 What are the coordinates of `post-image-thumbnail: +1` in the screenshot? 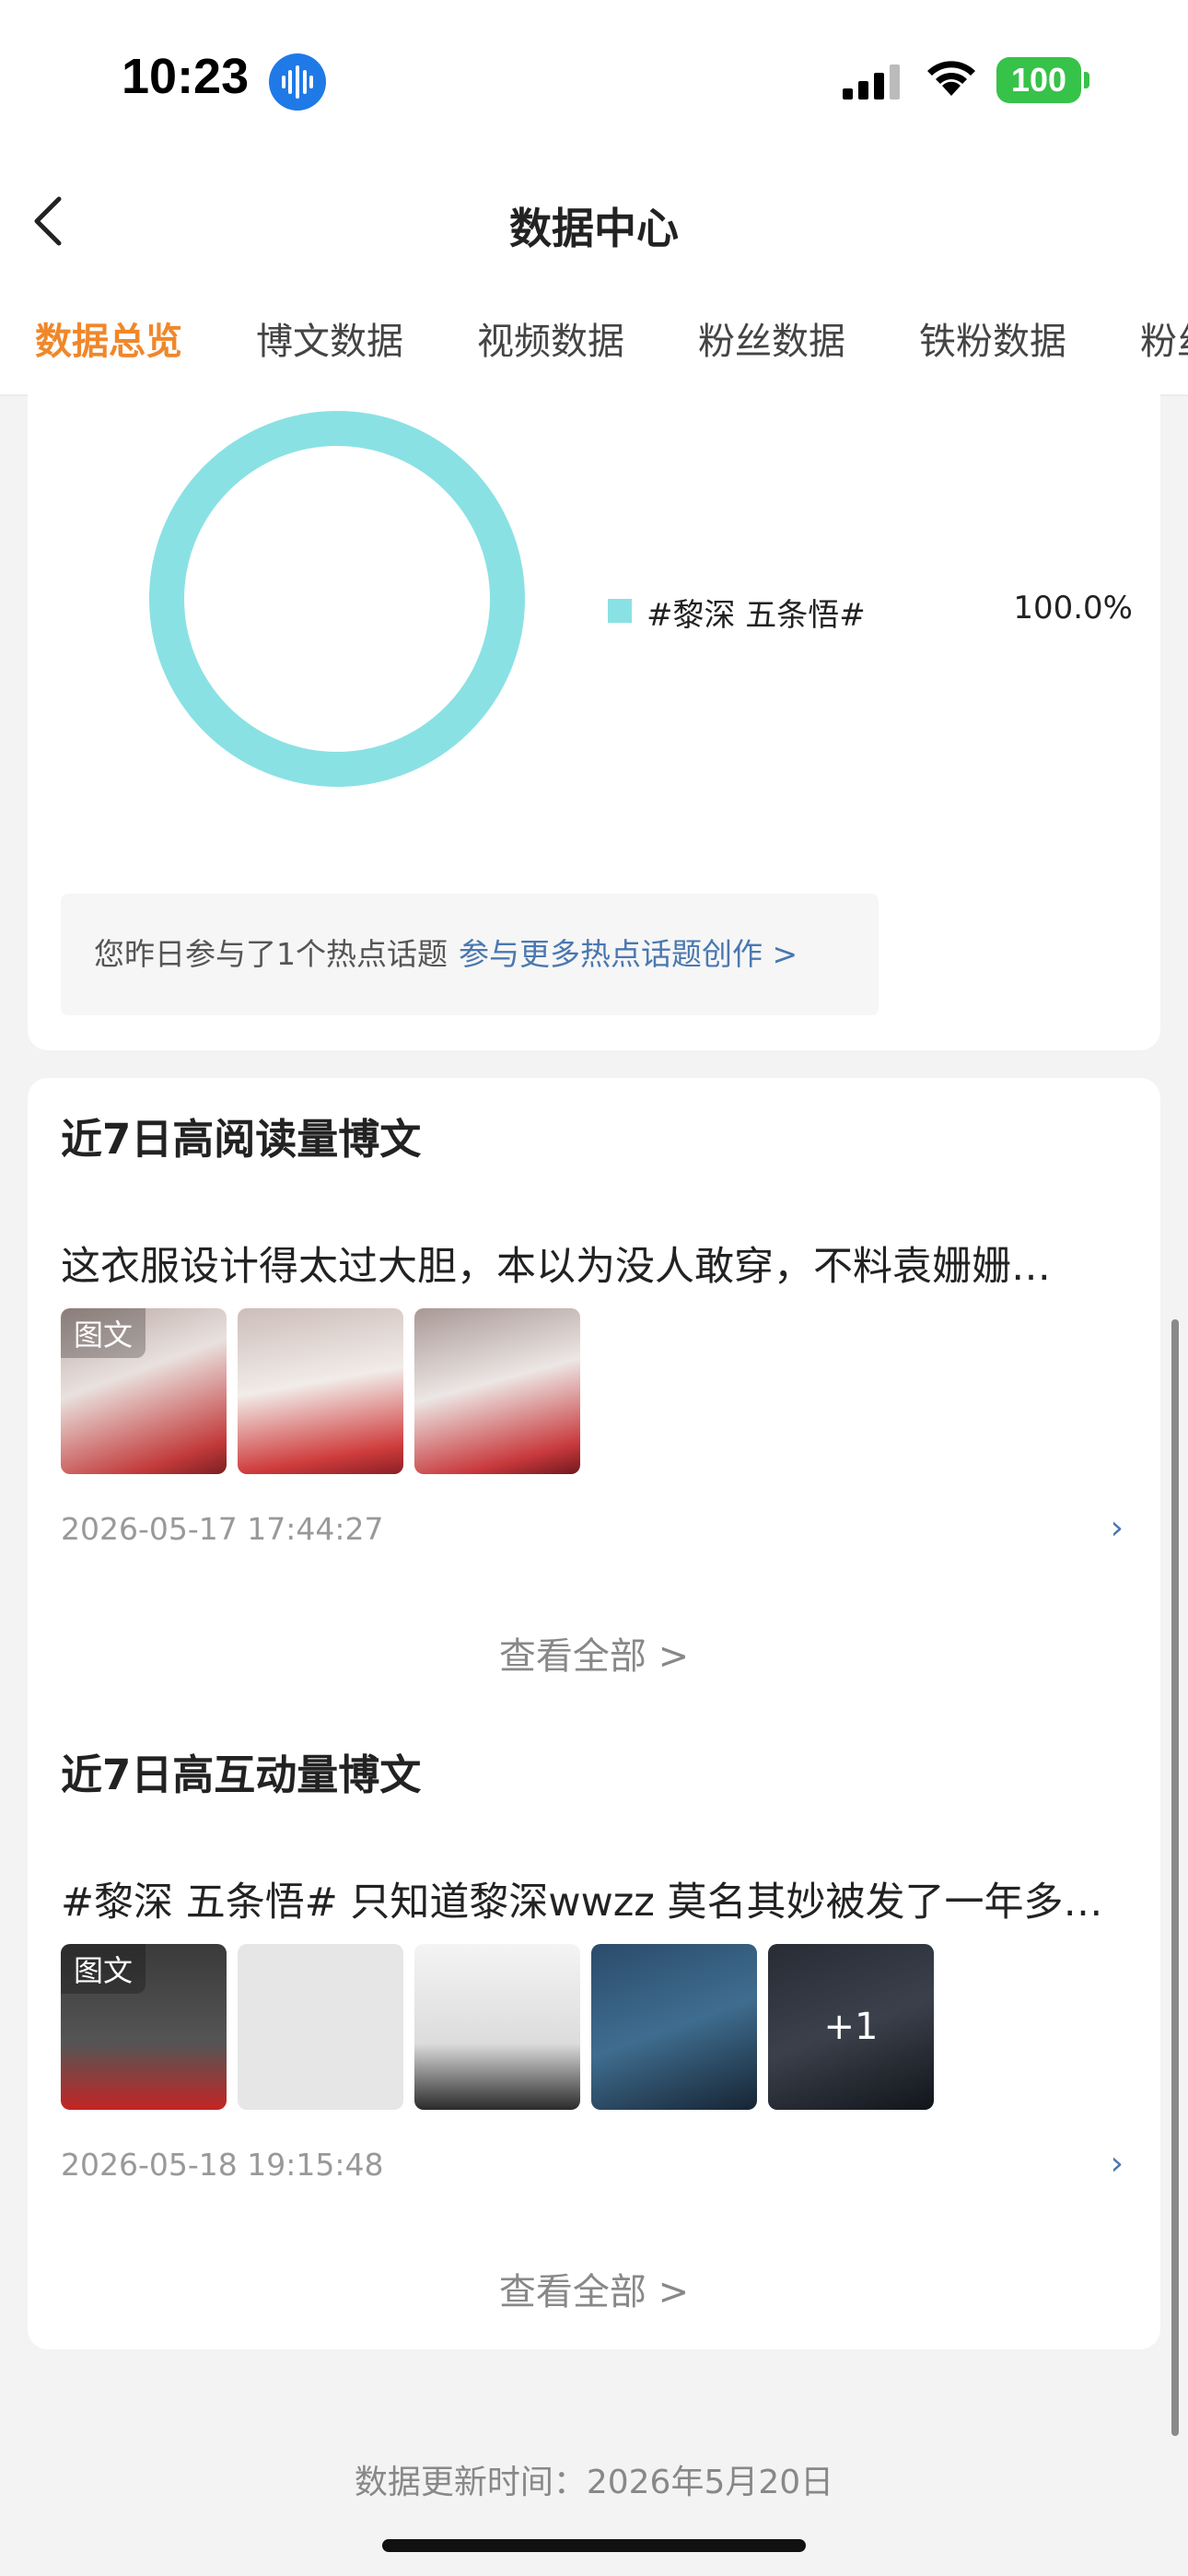 It's located at (851, 2027).